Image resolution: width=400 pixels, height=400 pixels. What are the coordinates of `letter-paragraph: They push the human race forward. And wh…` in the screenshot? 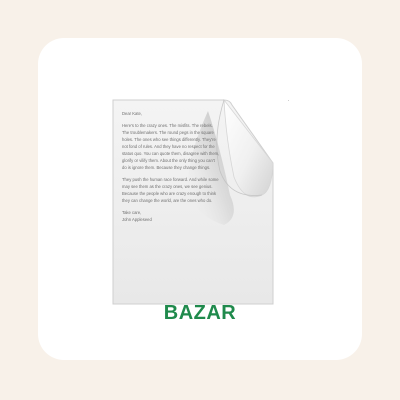 It's located at (170, 190).